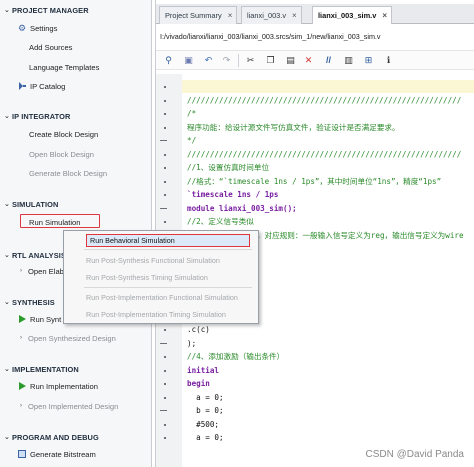 The image size is (474, 467). Describe the element at coordinates (55, 437) in the screenshot. I see `section-header-label: PROGRAM AND DEBUG` at that location.